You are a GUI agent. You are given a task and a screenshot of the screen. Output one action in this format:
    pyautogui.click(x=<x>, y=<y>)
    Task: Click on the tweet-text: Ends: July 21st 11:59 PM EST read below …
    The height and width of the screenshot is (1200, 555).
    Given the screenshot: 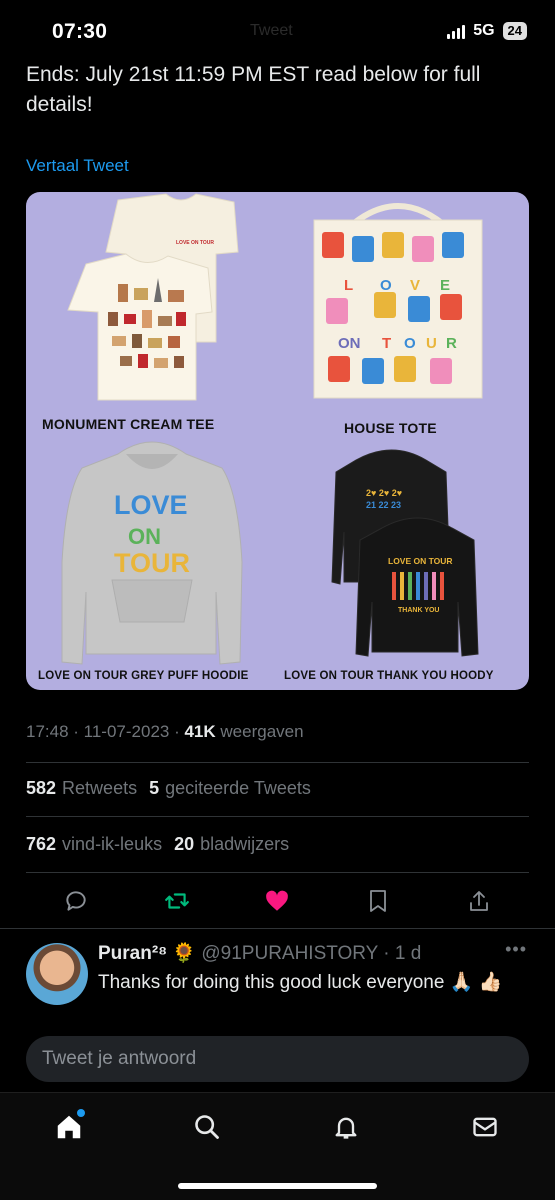 What is the action you would take?
    pyautogui.click(x=253, y=89)
    